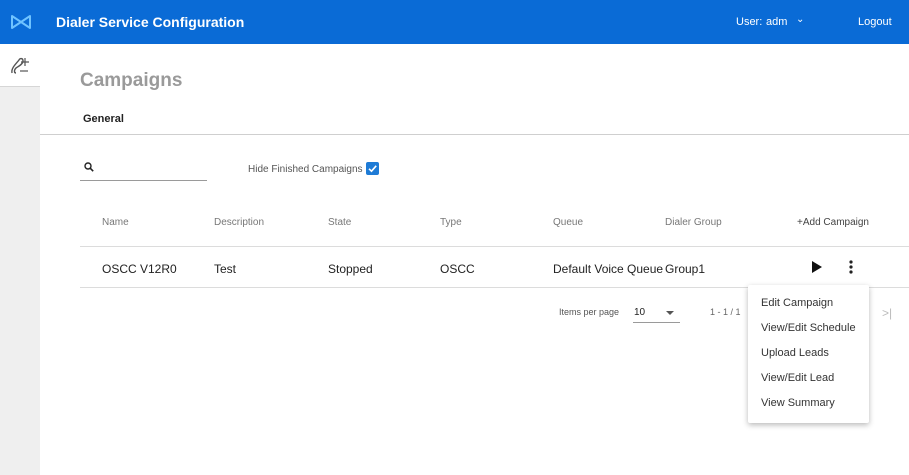 This screenshot has width=909, height=475. I want to click on items-per-page-label: Items per page, so click(589, 312).